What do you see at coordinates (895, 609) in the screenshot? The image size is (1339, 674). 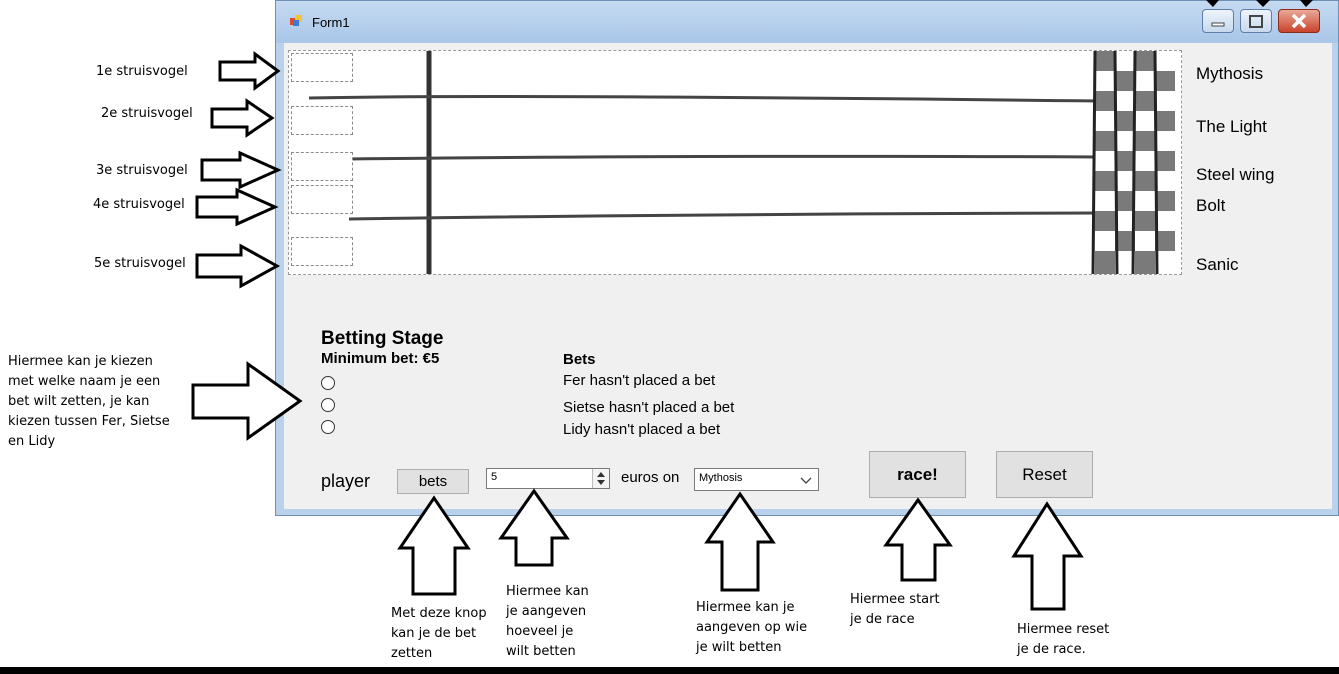 I see `race-help-note: Hiermee start je de race` at bounding box center [895, 609].